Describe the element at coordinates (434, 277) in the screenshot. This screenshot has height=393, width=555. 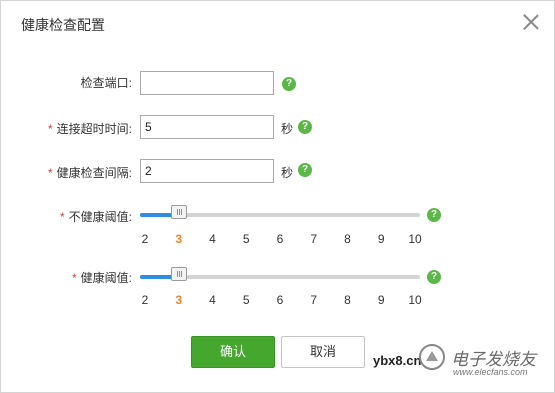
I see `healthy-threshold-help-icon: ?` at that location.